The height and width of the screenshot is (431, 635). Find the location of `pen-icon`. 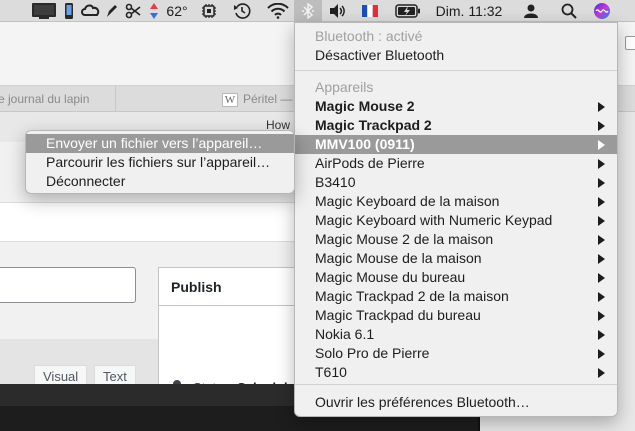

pen-icon is located at coordinates (112, 11).